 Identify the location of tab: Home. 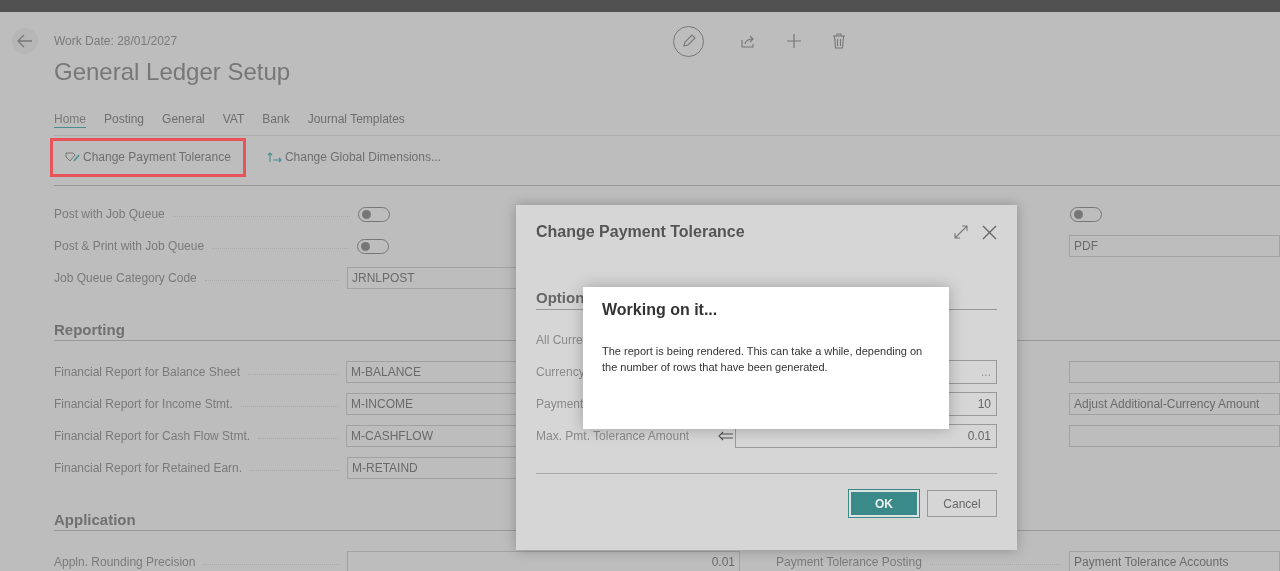
(75, 118).